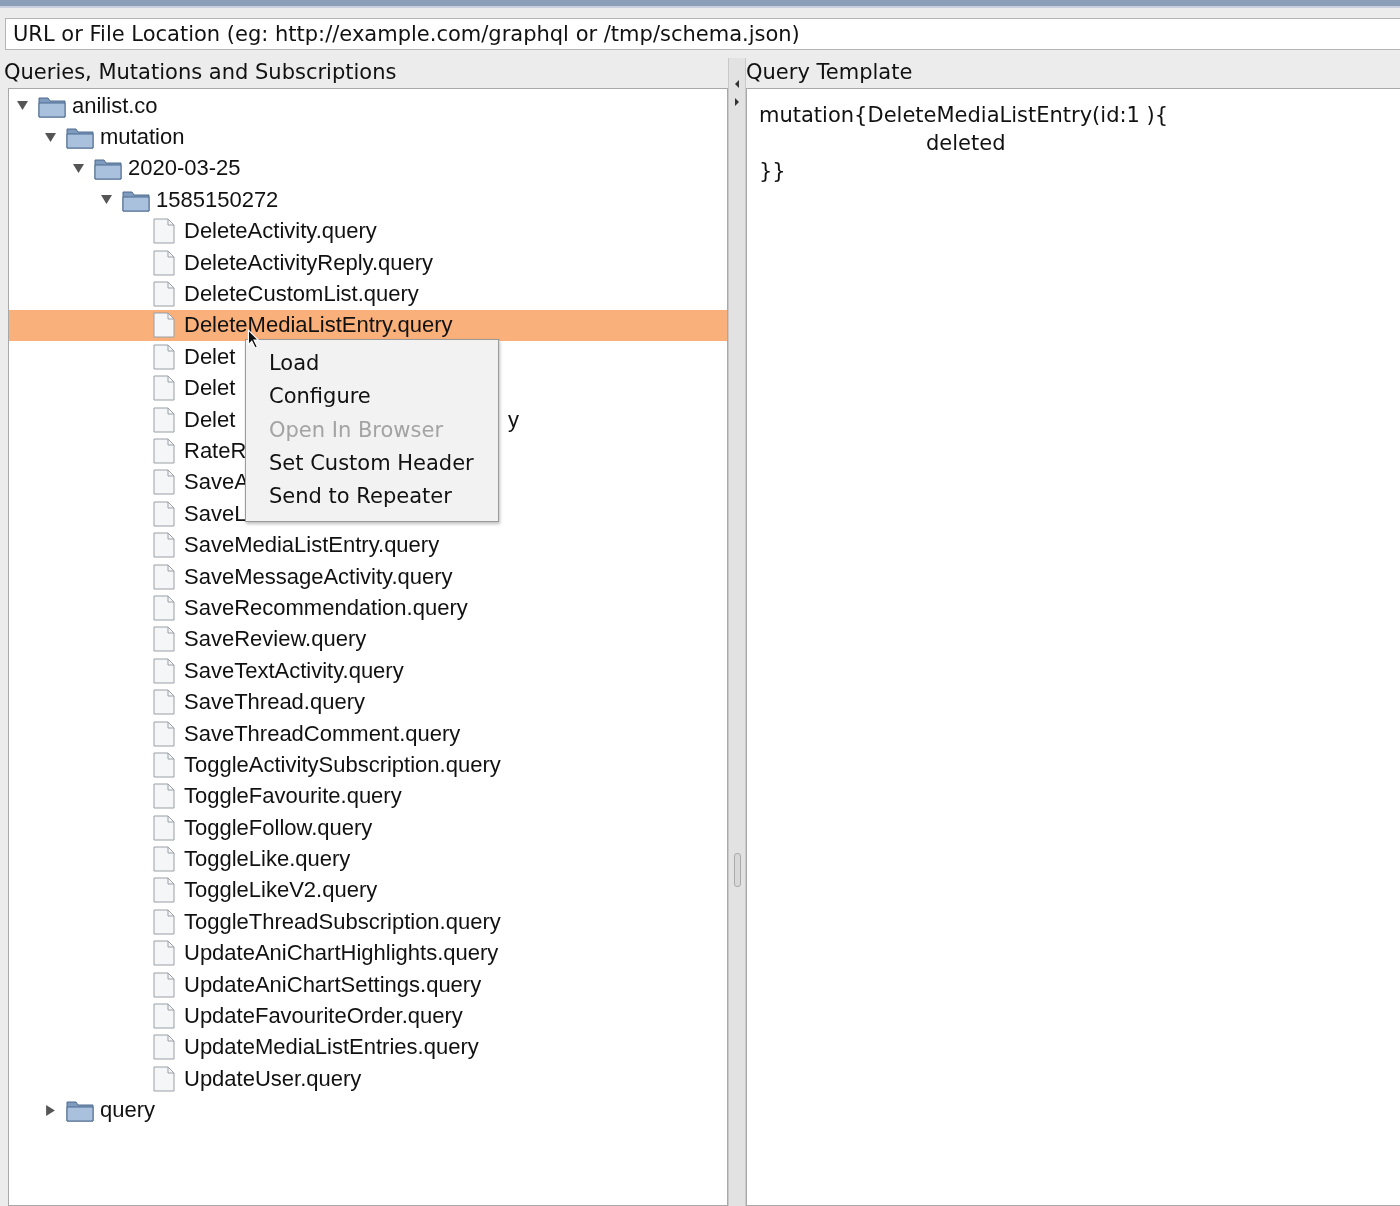 The width and height of the screenshot is (1400, 1206). I want to click on file-label: DeleteCustomList.query, so click(301, 294).